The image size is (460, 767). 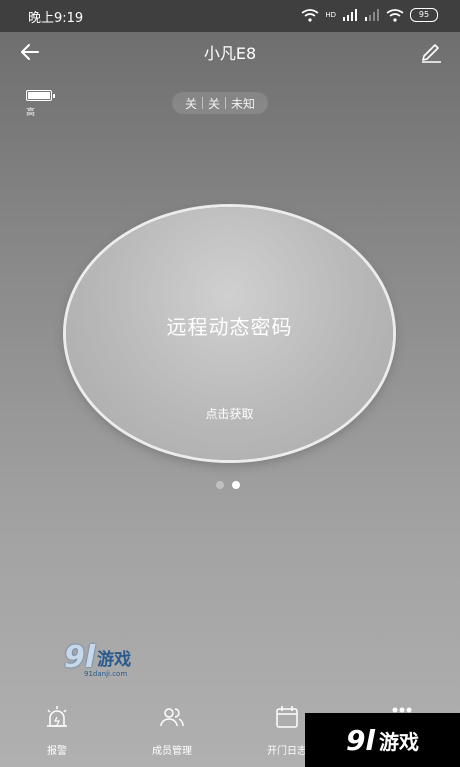 I want to click on watermark-logo: 9l 游戏 91danji.com, so click(x=98, y=659).